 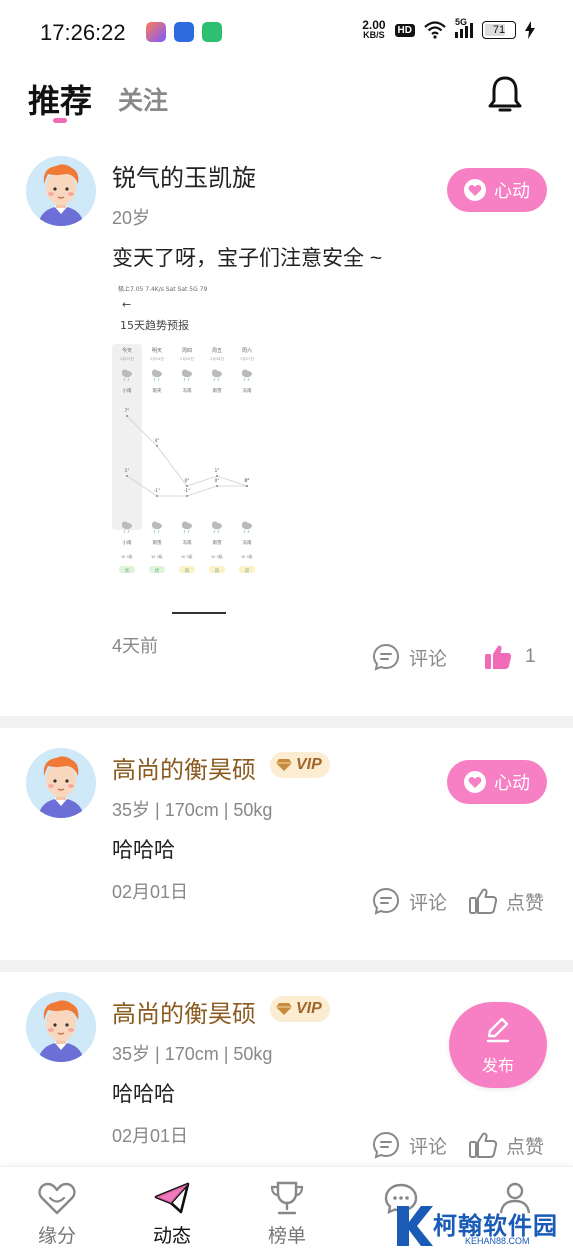 What do you see at coordinates (126, 411) in the screenshot?
I see `high-temp-label: 7°` at bounding box center [126, 411].